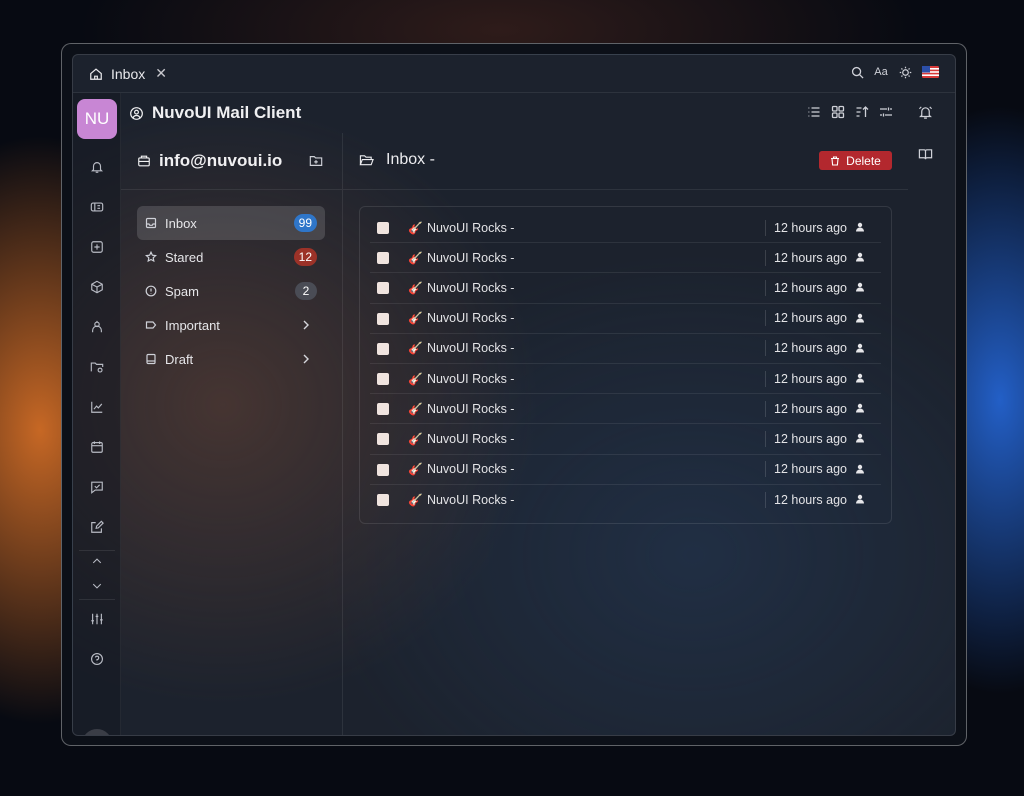 Image resolution: width=1024 pixels, height=796 pixels. Describe the element at coordinates (838, 112) in the screenshot. I see `grid-view-icon` at that location.